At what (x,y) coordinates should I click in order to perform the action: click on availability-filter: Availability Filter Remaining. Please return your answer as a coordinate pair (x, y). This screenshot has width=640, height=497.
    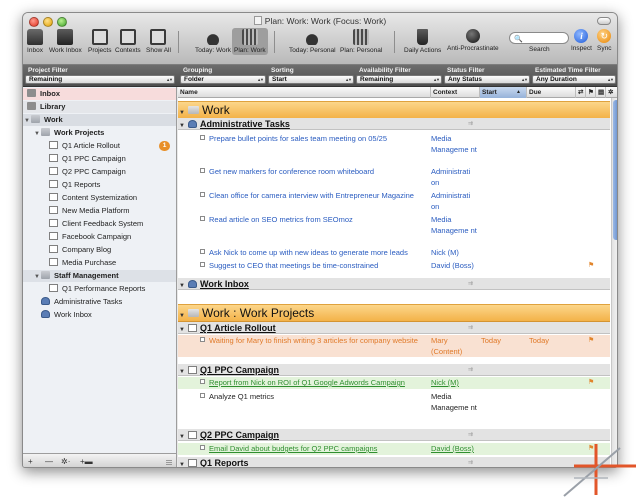
    Looking at the image, I should click on (399, 76).